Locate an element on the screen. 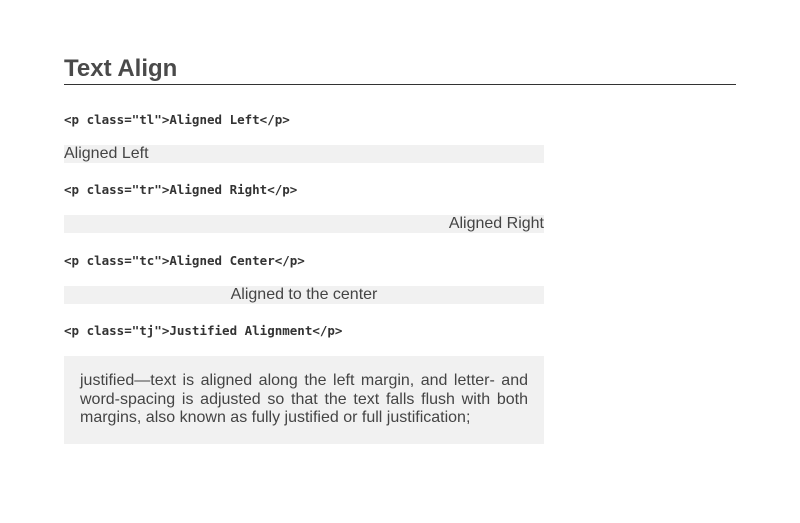  code-snippet-right: <p class="tr">Aligned Right</p> is located at coordinates (181, 189).